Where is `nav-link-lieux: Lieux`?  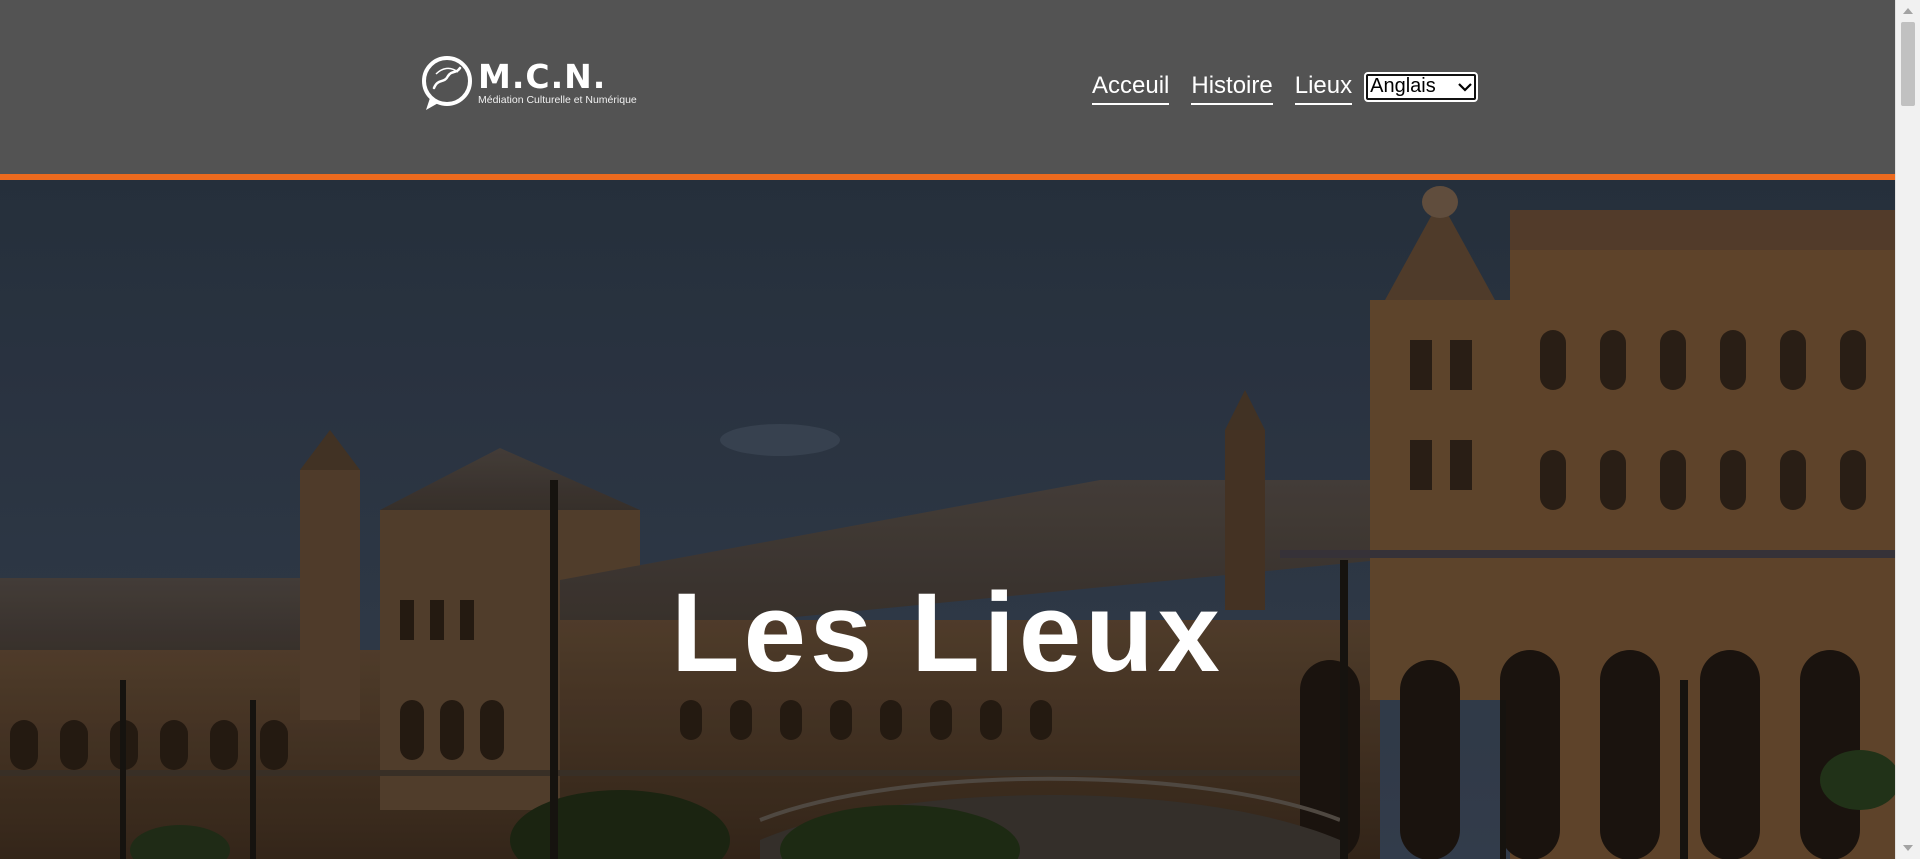
nav-link-lieux: Lieux is located at coordinates (1323, 88).